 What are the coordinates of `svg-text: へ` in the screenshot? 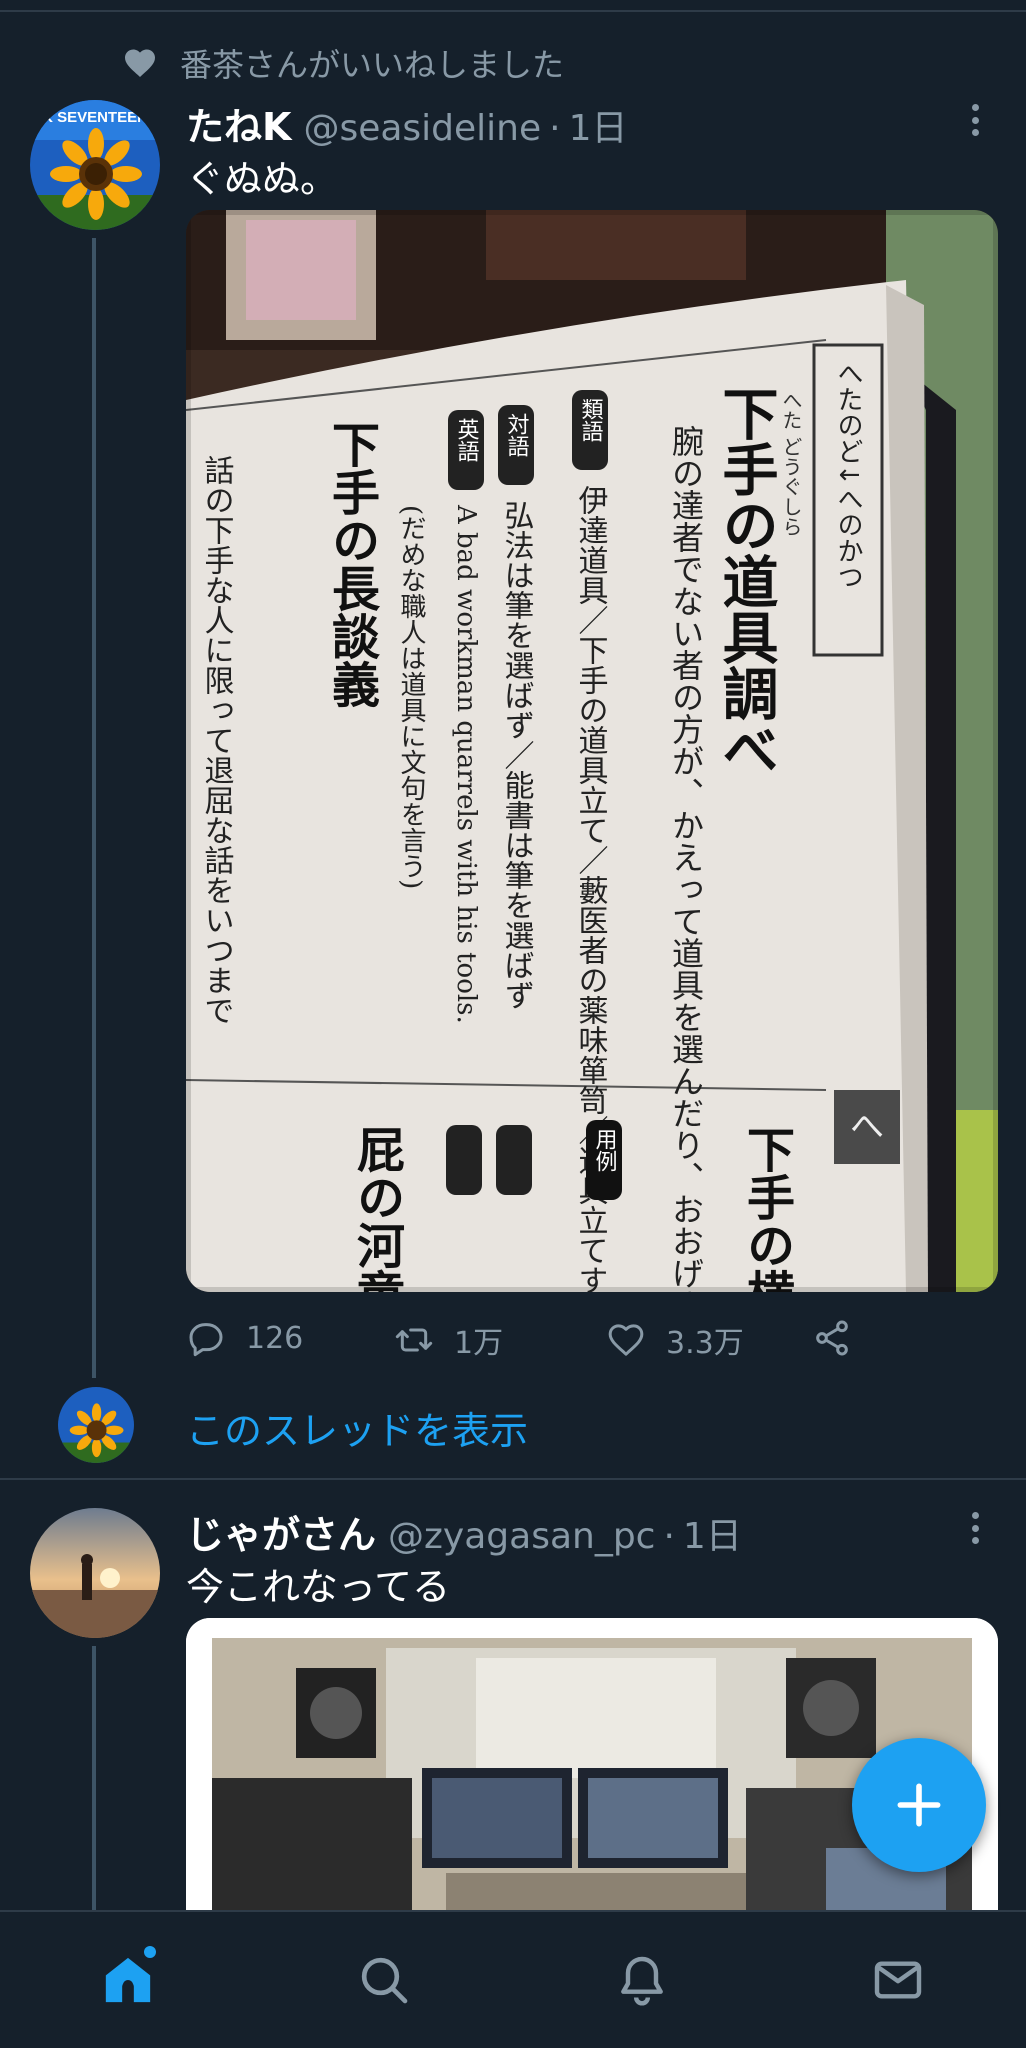 It's located at (867, 1127).